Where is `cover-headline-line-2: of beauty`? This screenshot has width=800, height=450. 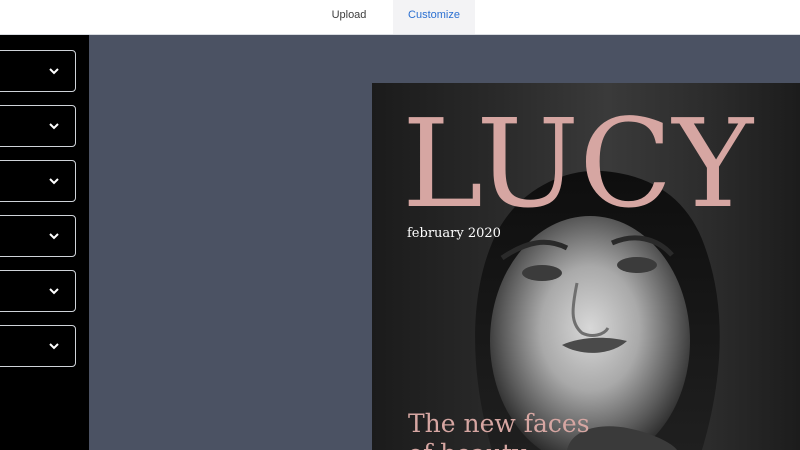
cover-headline-line-2: of beauty is located at coordinates (499, 444).